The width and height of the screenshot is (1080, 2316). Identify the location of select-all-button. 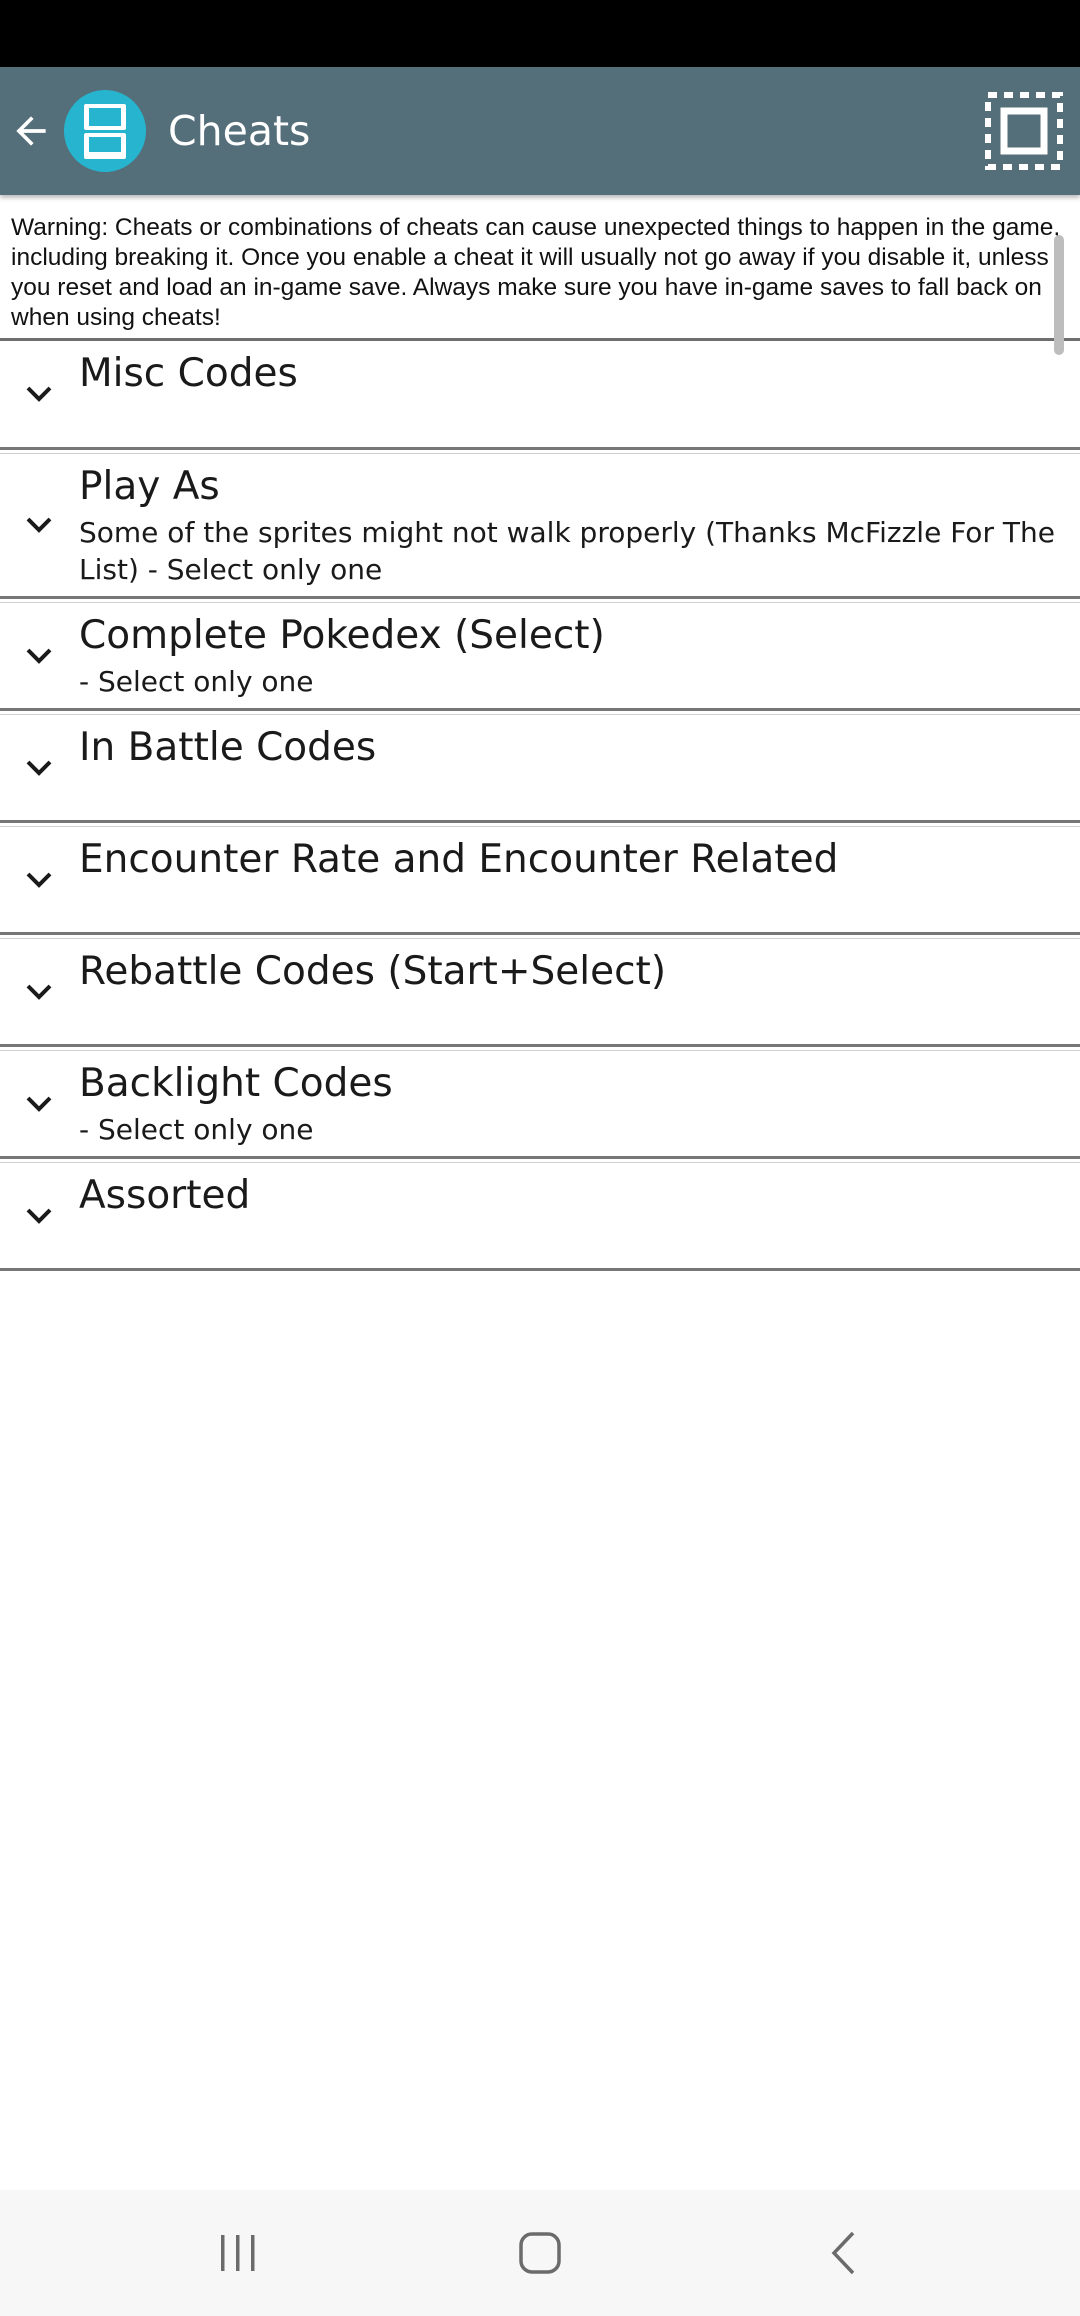
(1024, 131).